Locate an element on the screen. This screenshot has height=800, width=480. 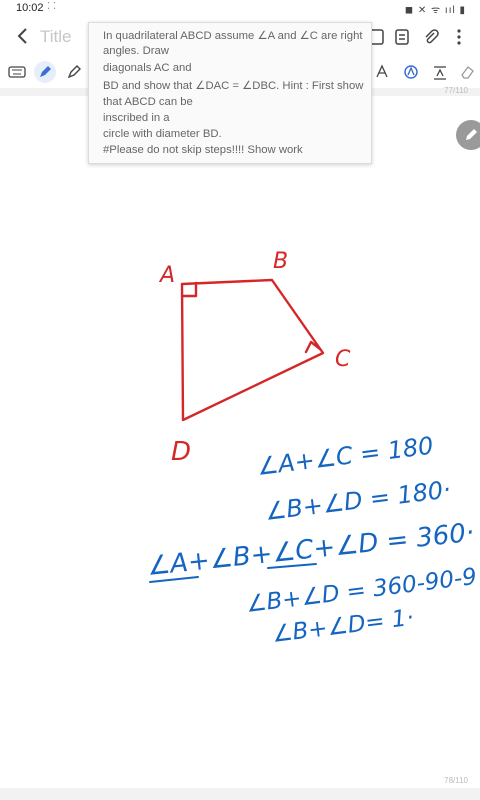
question-line: diagonals AC and is located at coordinates (147, 68).